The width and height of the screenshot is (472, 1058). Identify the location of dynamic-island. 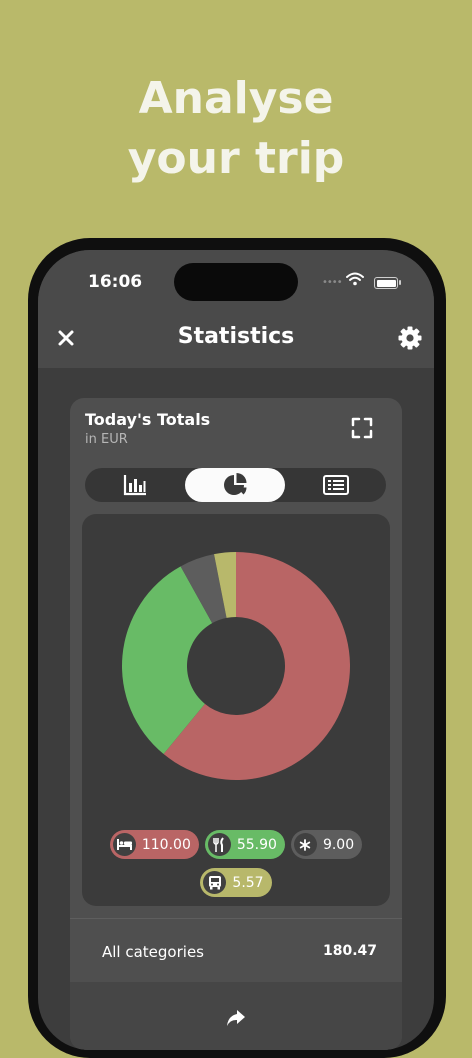
(236, 282).